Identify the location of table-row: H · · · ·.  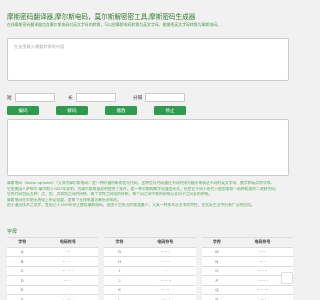
(150, 261).